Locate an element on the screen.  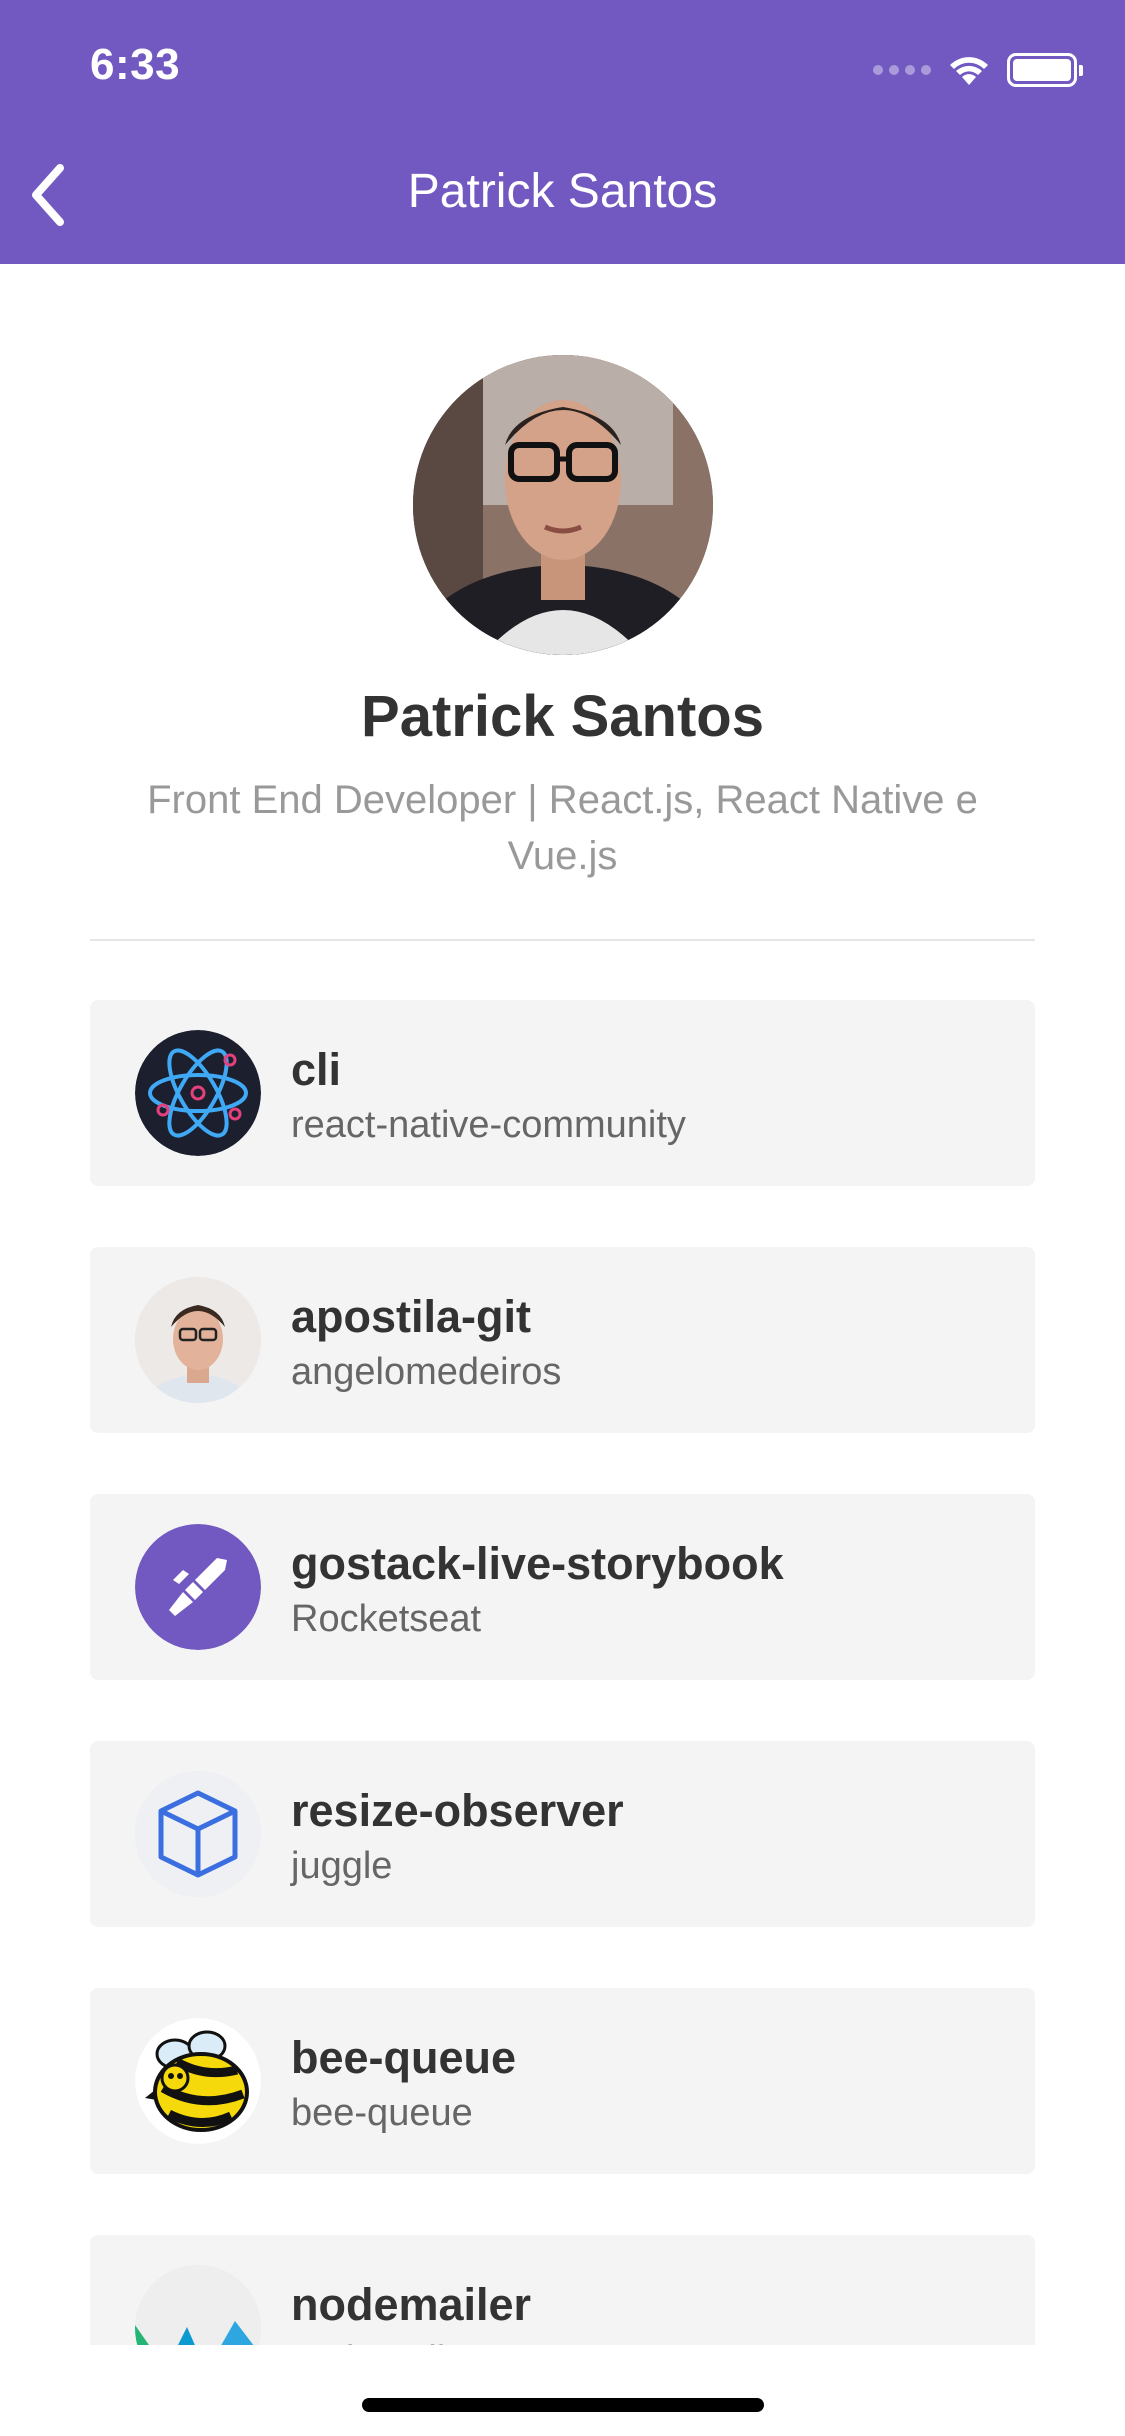
repo-card: apostila-git angelomedeiros is located at coordinates (562, 1340).